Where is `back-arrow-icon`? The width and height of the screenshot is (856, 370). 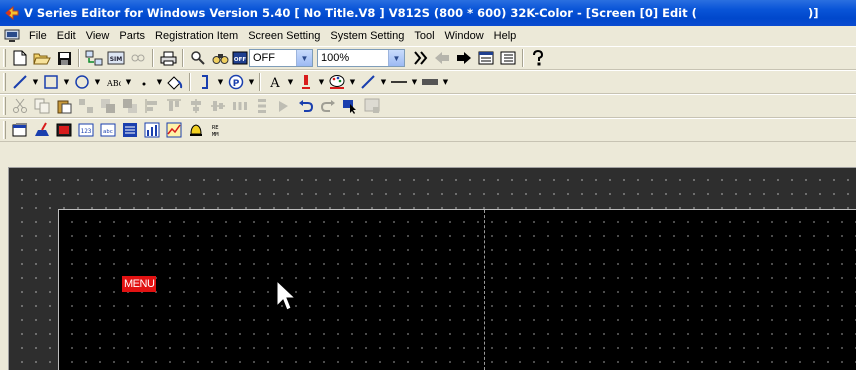 back-arrow-icon is located at coordinates (442, 58).